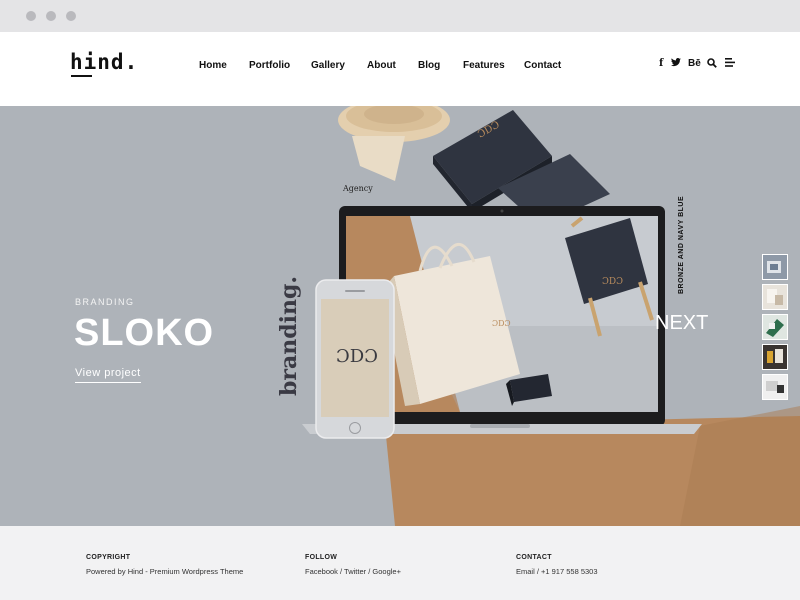  Describe the element at coordinates (484, 65) in the screenshot. I see `nav-features: Features` at that location.